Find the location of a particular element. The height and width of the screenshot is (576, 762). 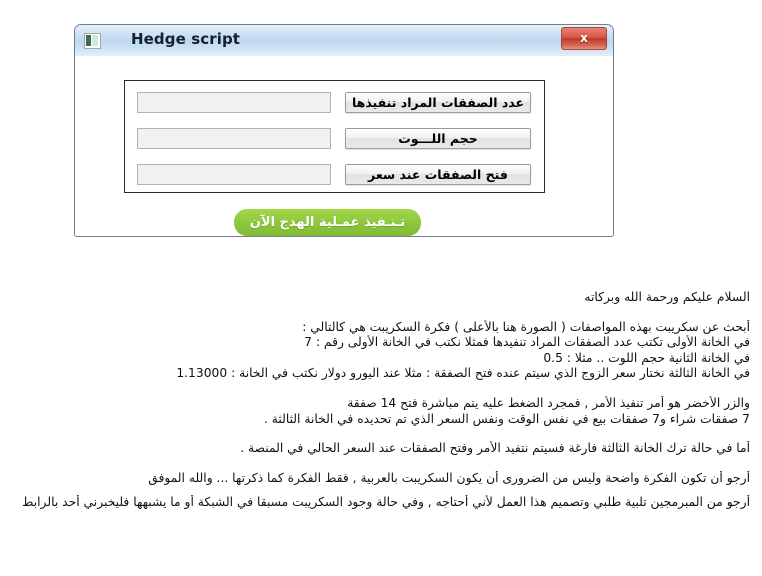

open-price-input is located at coordinates (234, 174).